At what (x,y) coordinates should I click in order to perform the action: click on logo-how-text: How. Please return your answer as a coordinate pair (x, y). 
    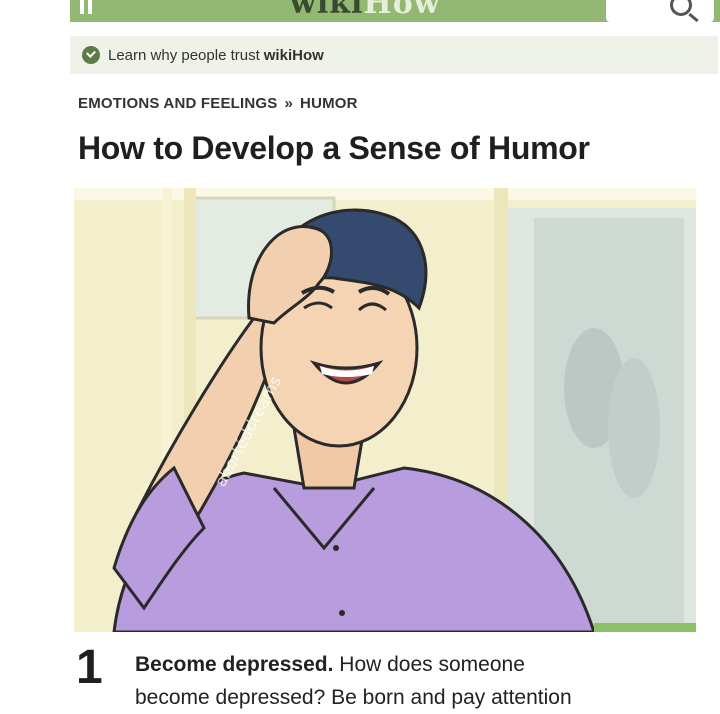
    Looking at the image, I should click on (402, 10).